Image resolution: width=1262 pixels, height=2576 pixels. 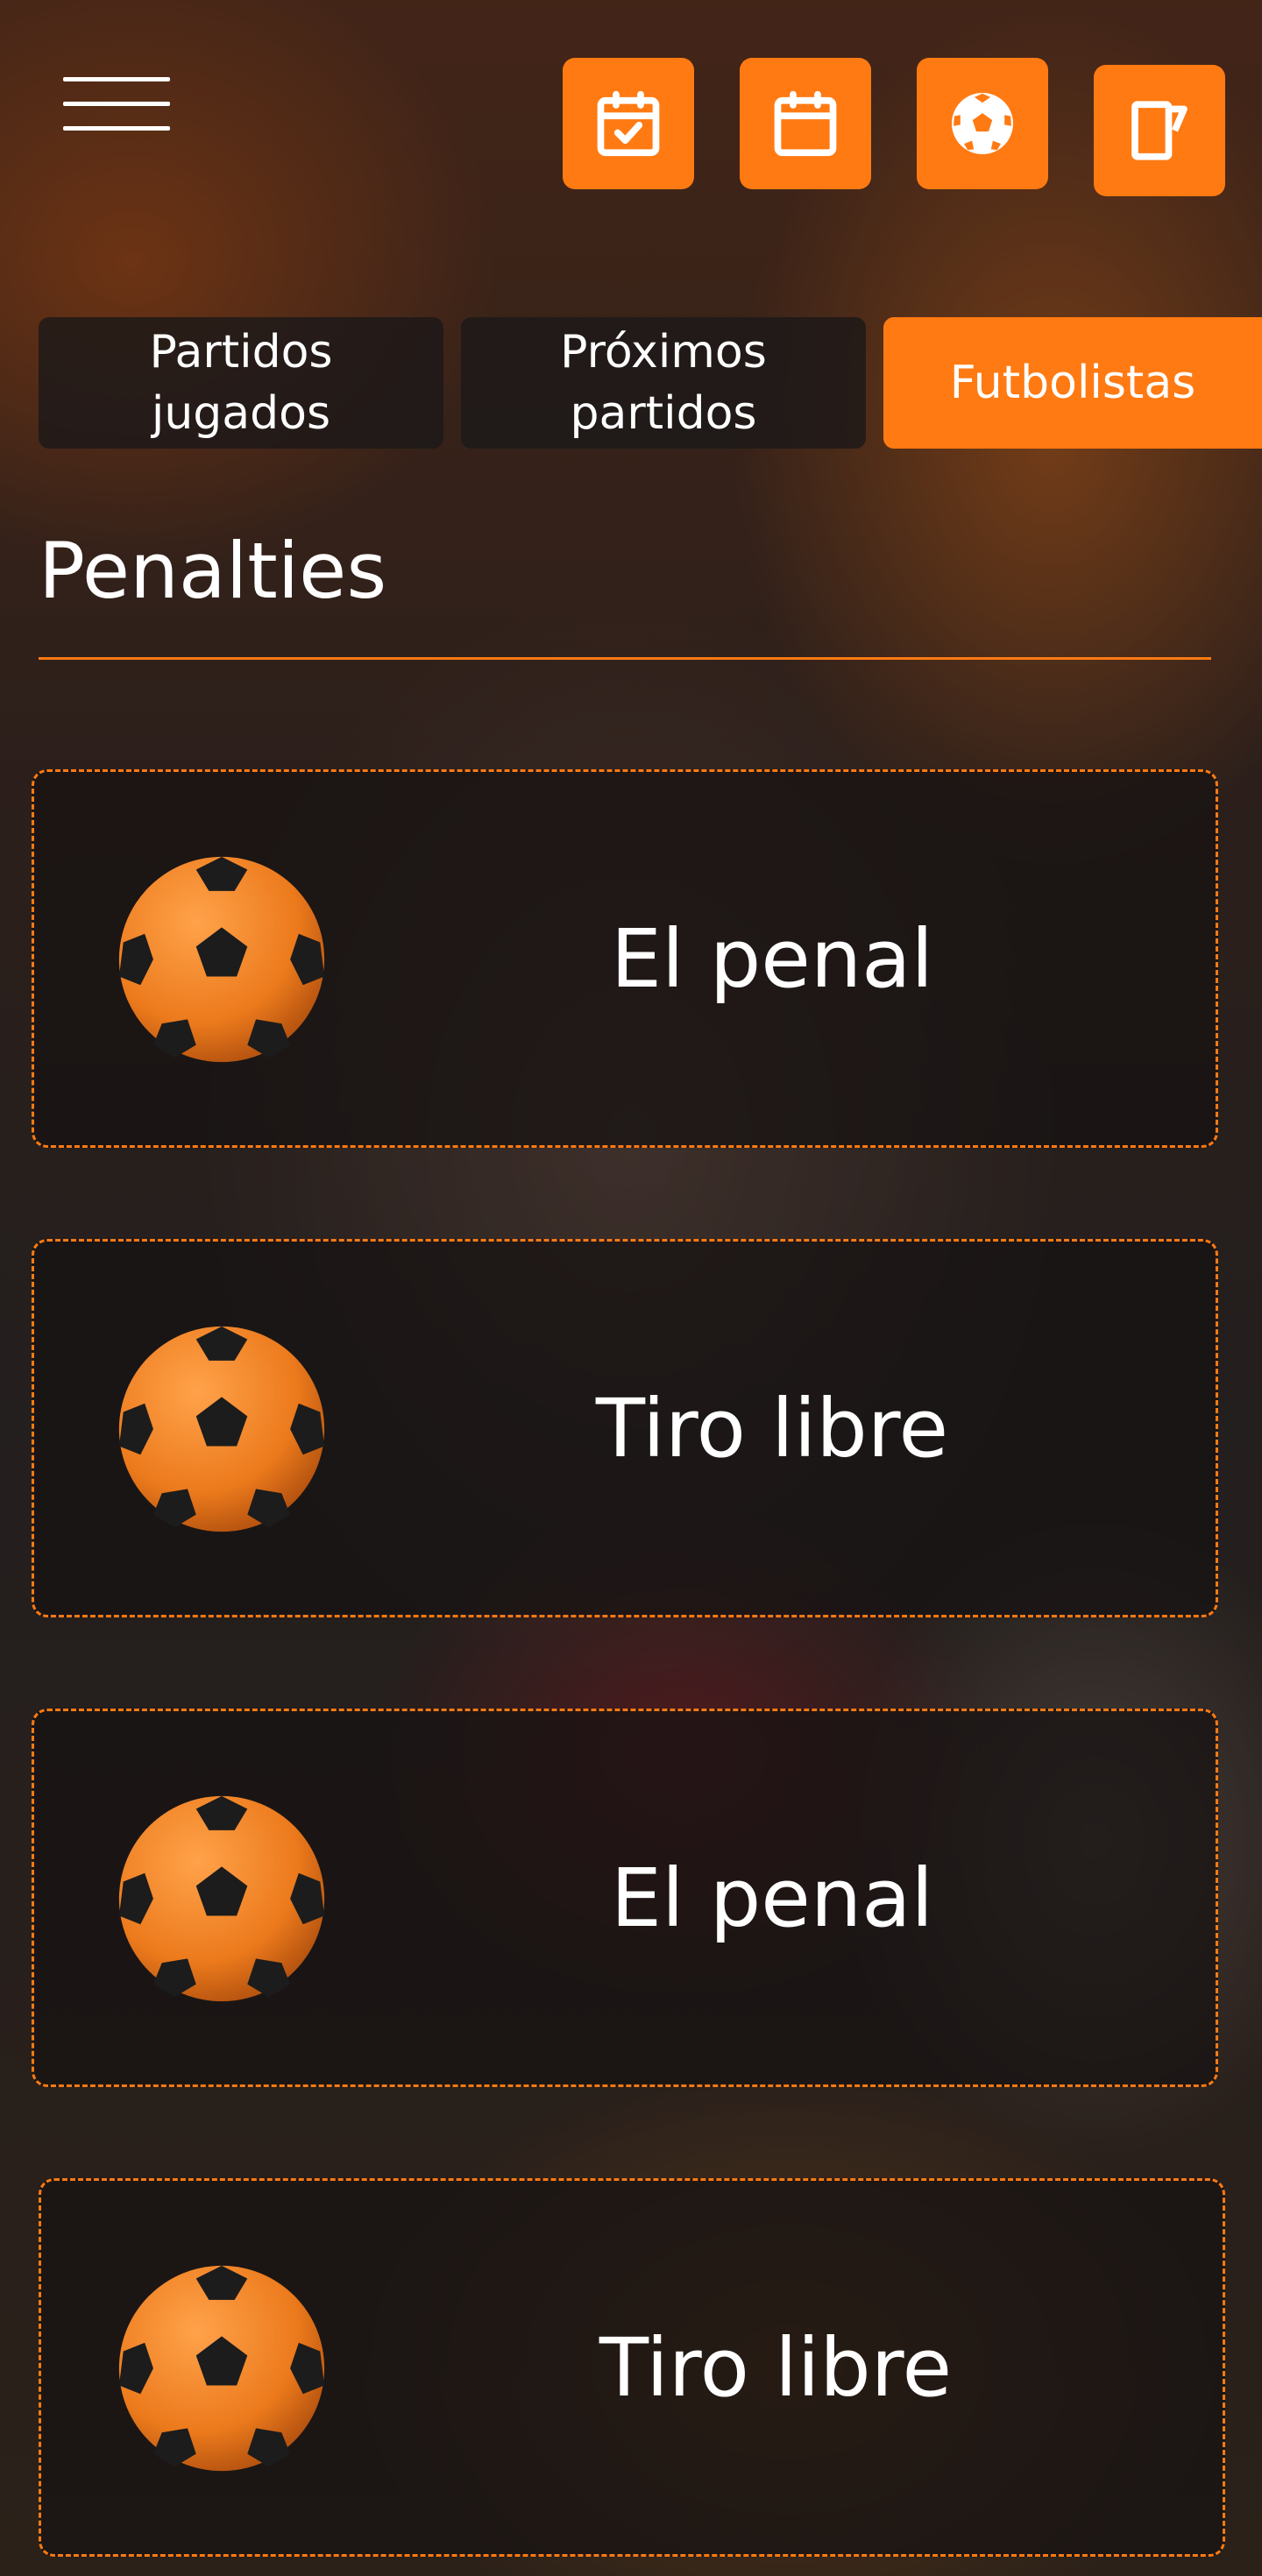 What do you see at coordinates (116, 103) in the screenshot?
I see `hamburger-menu-icon` at bounding box center [116, 103].